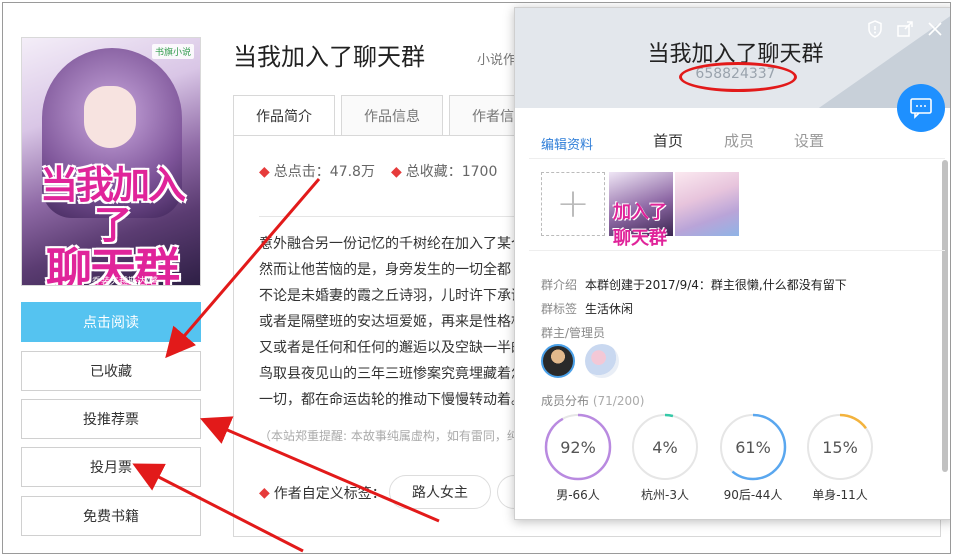 The image size is (953, 556). I want to click on chat-icon, so click(921, 108).